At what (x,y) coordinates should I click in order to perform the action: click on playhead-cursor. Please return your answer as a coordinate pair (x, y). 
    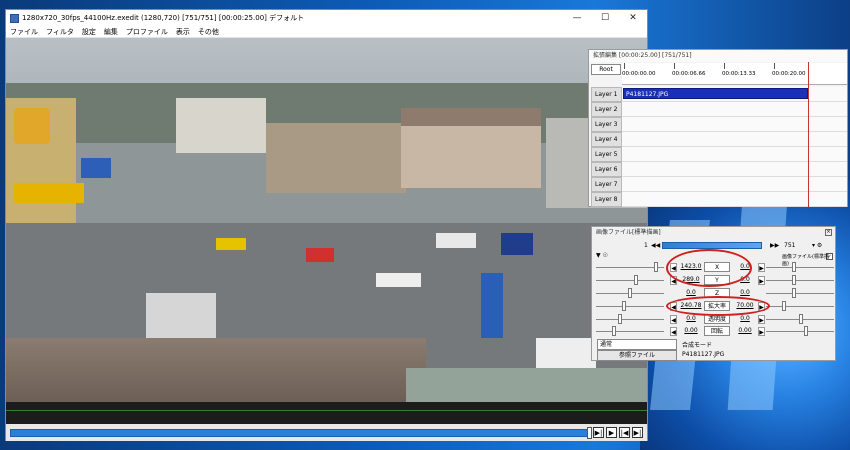
    Looking at the image, I should click on (808, 134).